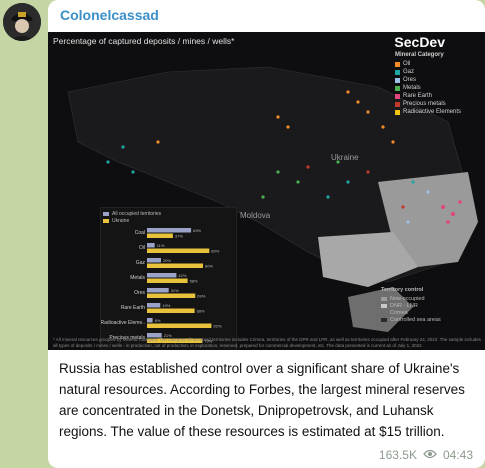 The height and width of the screenshot is (468, 485). What do you see at coordinates (409, 72) in the screenshot?
I see `legend-label: Gaz` at bounding box center [409, 72].